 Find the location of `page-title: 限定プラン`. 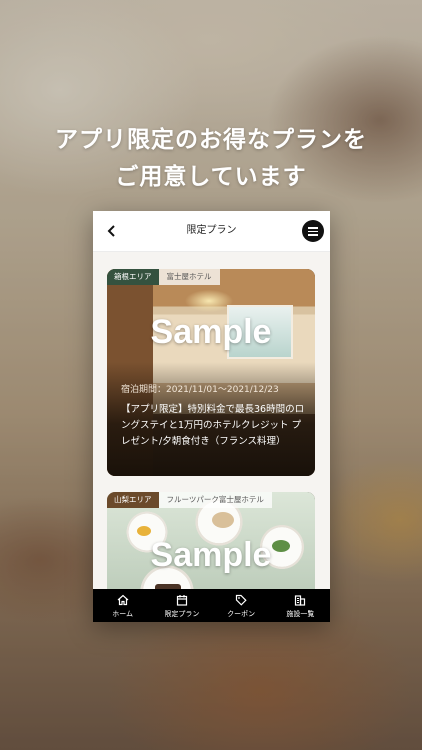

page-title: 限定プラン is located at coordinates (211, 230).